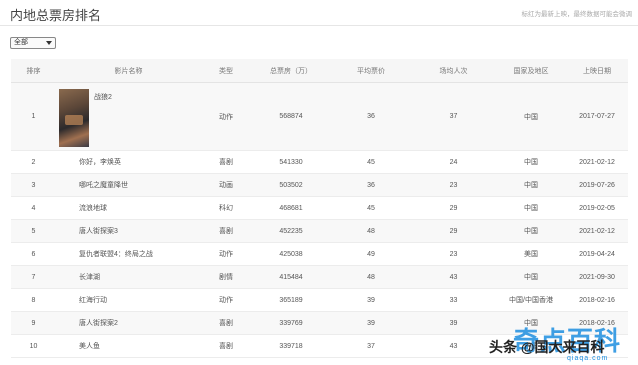 This screenshot has width=638, height=365. Describe the element at coordinates (597, 208) in the screenshot. I see `release-date-cell: 2019-02-05` at that location.